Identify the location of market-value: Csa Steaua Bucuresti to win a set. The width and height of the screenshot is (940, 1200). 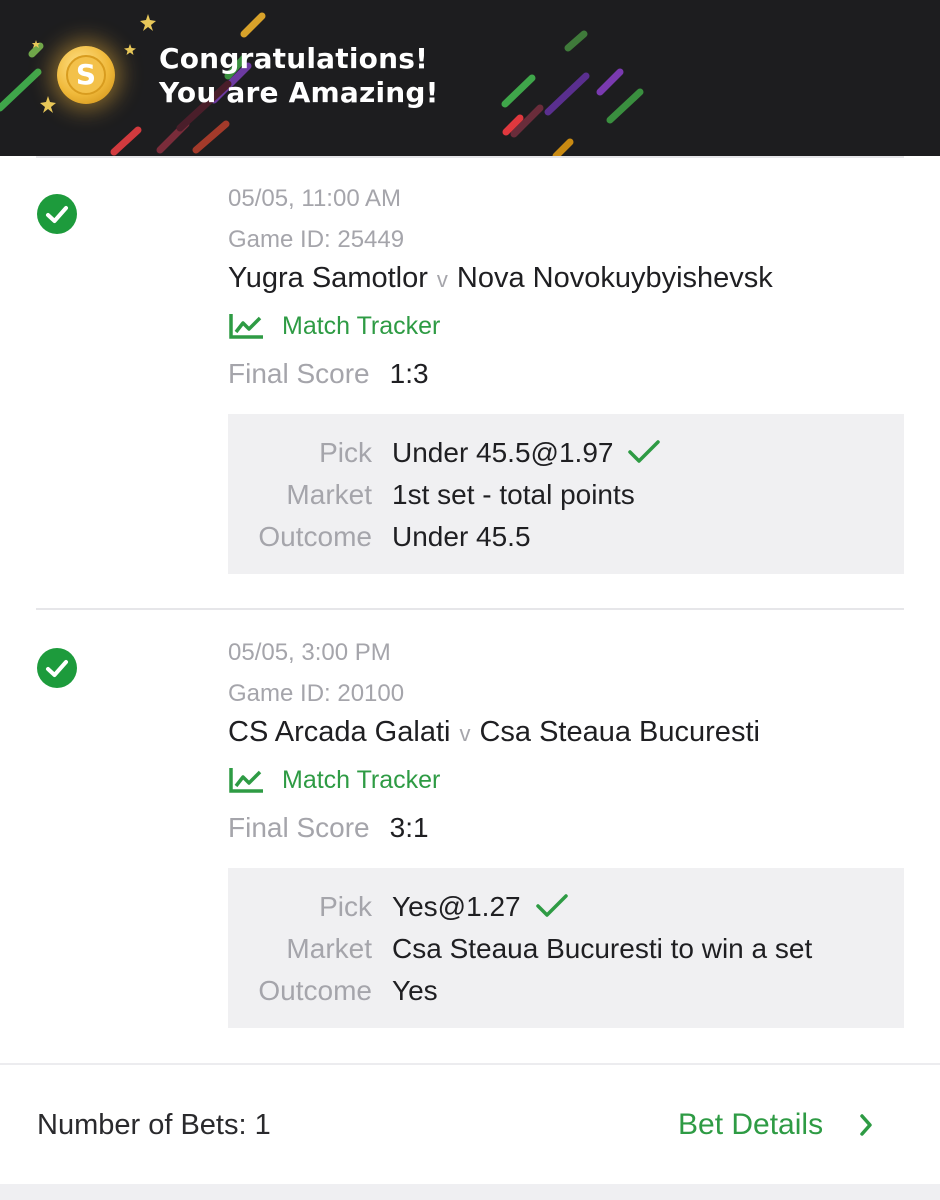
(602, 948).